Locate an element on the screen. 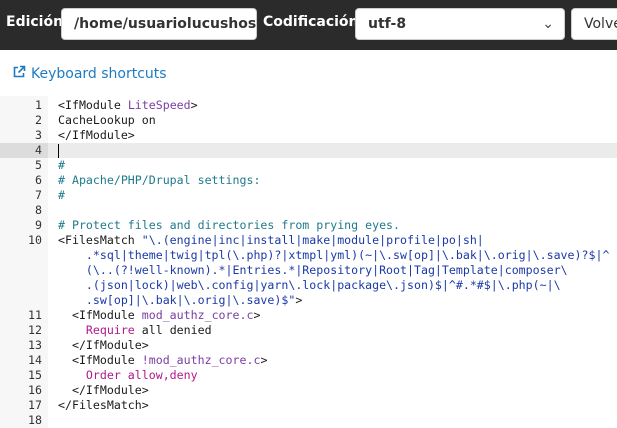 Image resolution: width=617 pixels, height=428 pixels. code-text: Require all denied is located at coordinates (135, 330).